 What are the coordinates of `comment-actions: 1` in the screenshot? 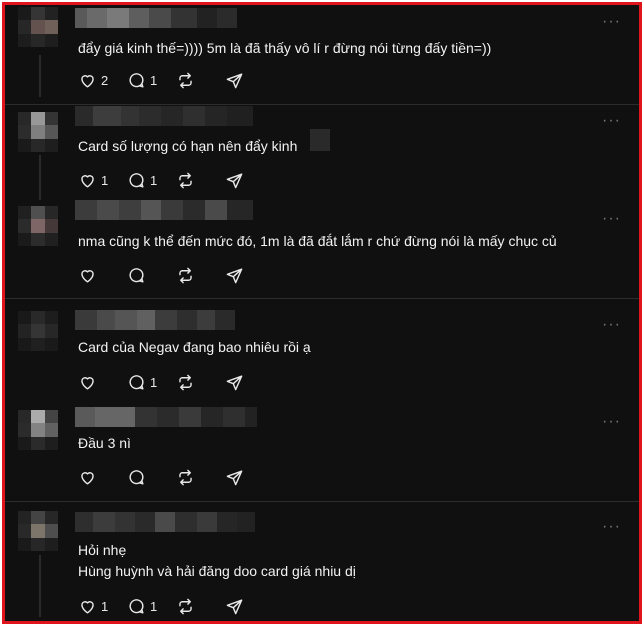 It's located at (169, 382).